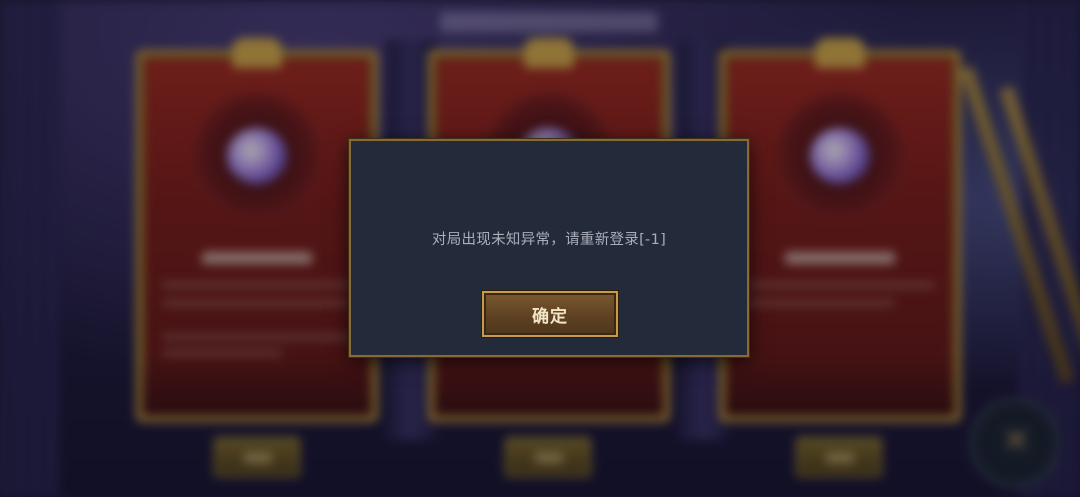  Describe the element at coordinates (549, 240) in the screenshot. I see `dialog-message: 对局出现未知异常，请重新登录[-1]` at that location.